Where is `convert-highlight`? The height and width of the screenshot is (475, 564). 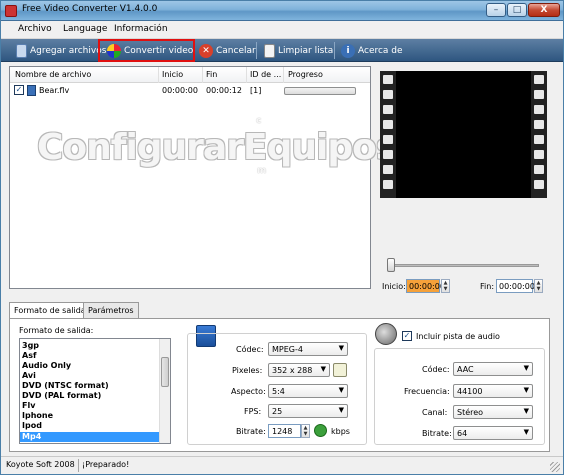 convert-highlight is located at coordinates (146, 50).